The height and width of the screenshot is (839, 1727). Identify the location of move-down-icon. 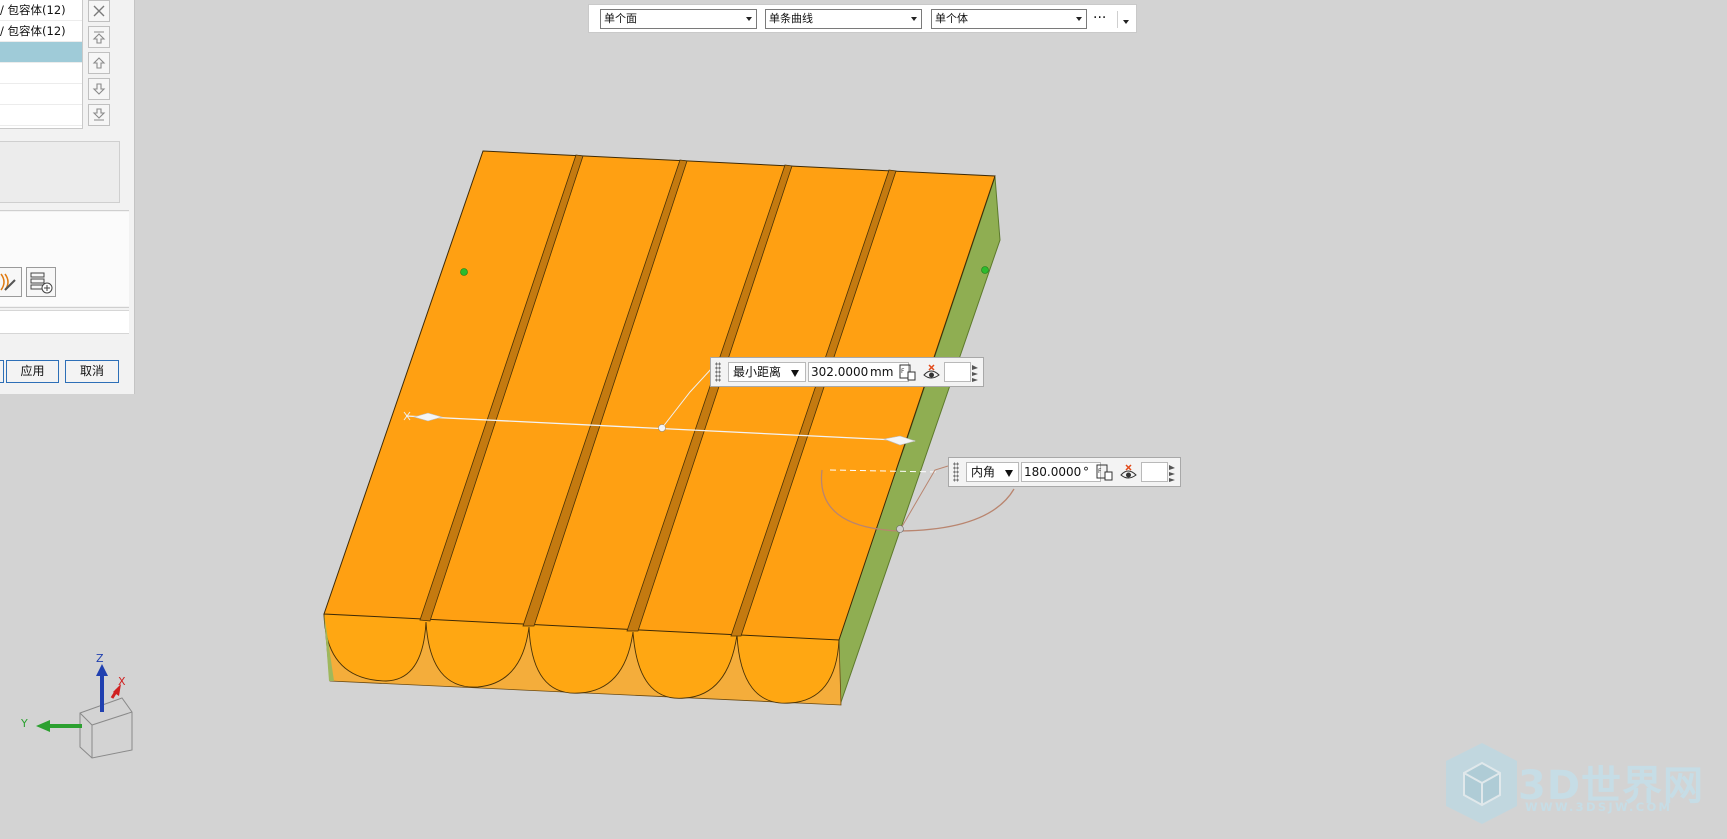
(99, 89).